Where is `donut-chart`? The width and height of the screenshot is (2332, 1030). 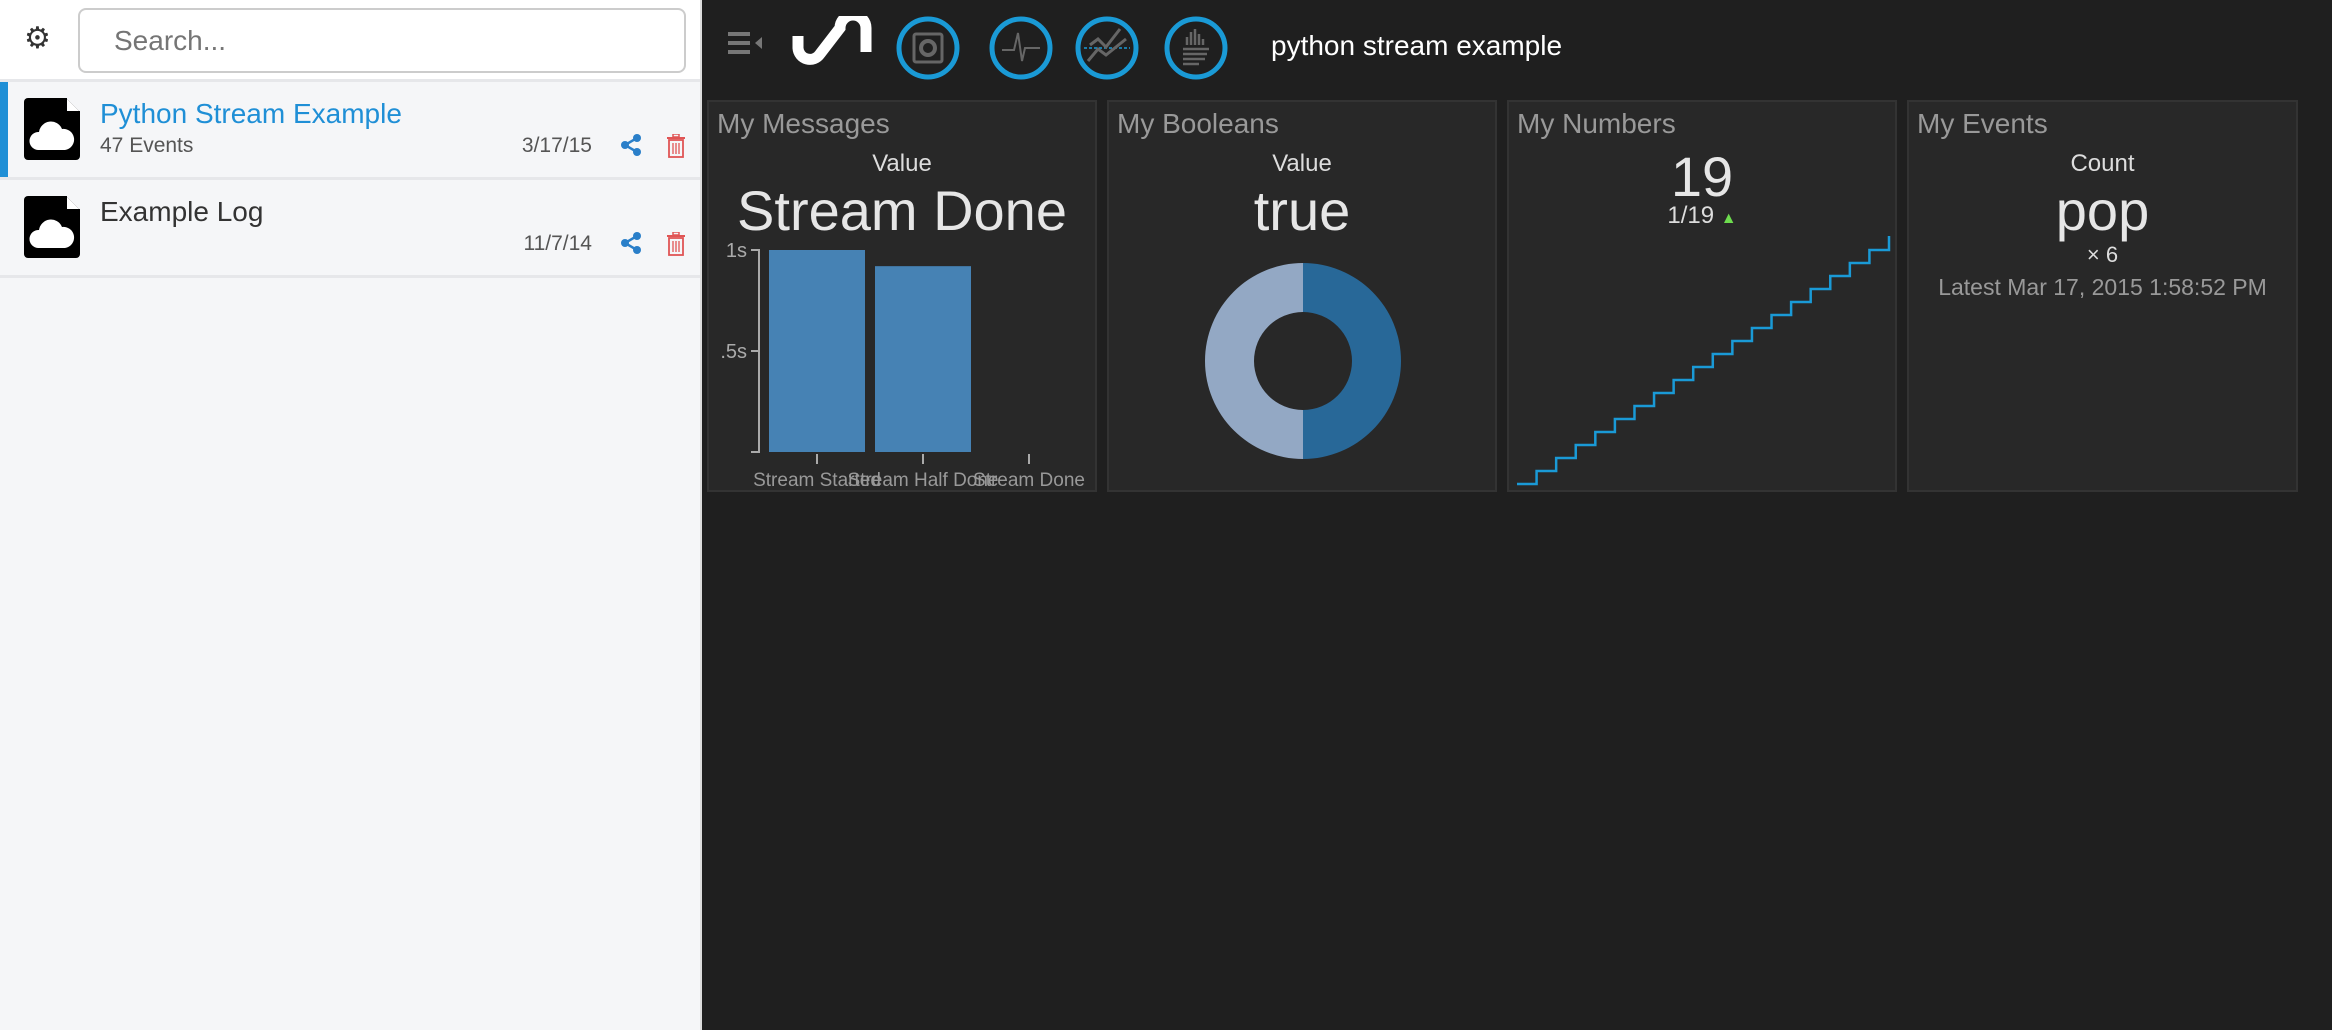 donut-chart is located at coordinates (1303, 361).